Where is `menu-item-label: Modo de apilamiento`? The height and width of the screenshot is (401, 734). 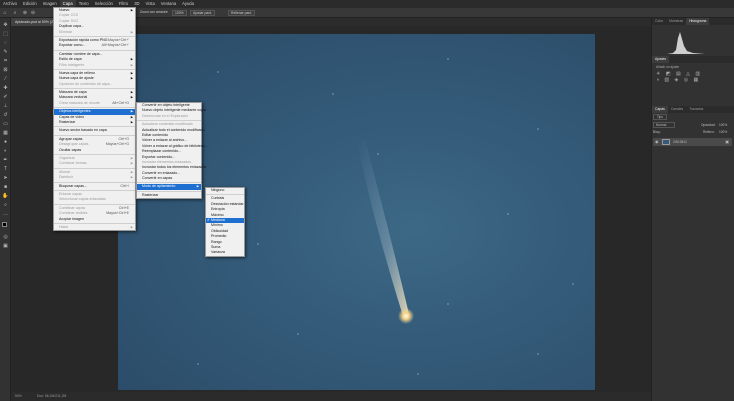
menu-item-label: Modo de apilamiento is located at coordinates (159, 186).